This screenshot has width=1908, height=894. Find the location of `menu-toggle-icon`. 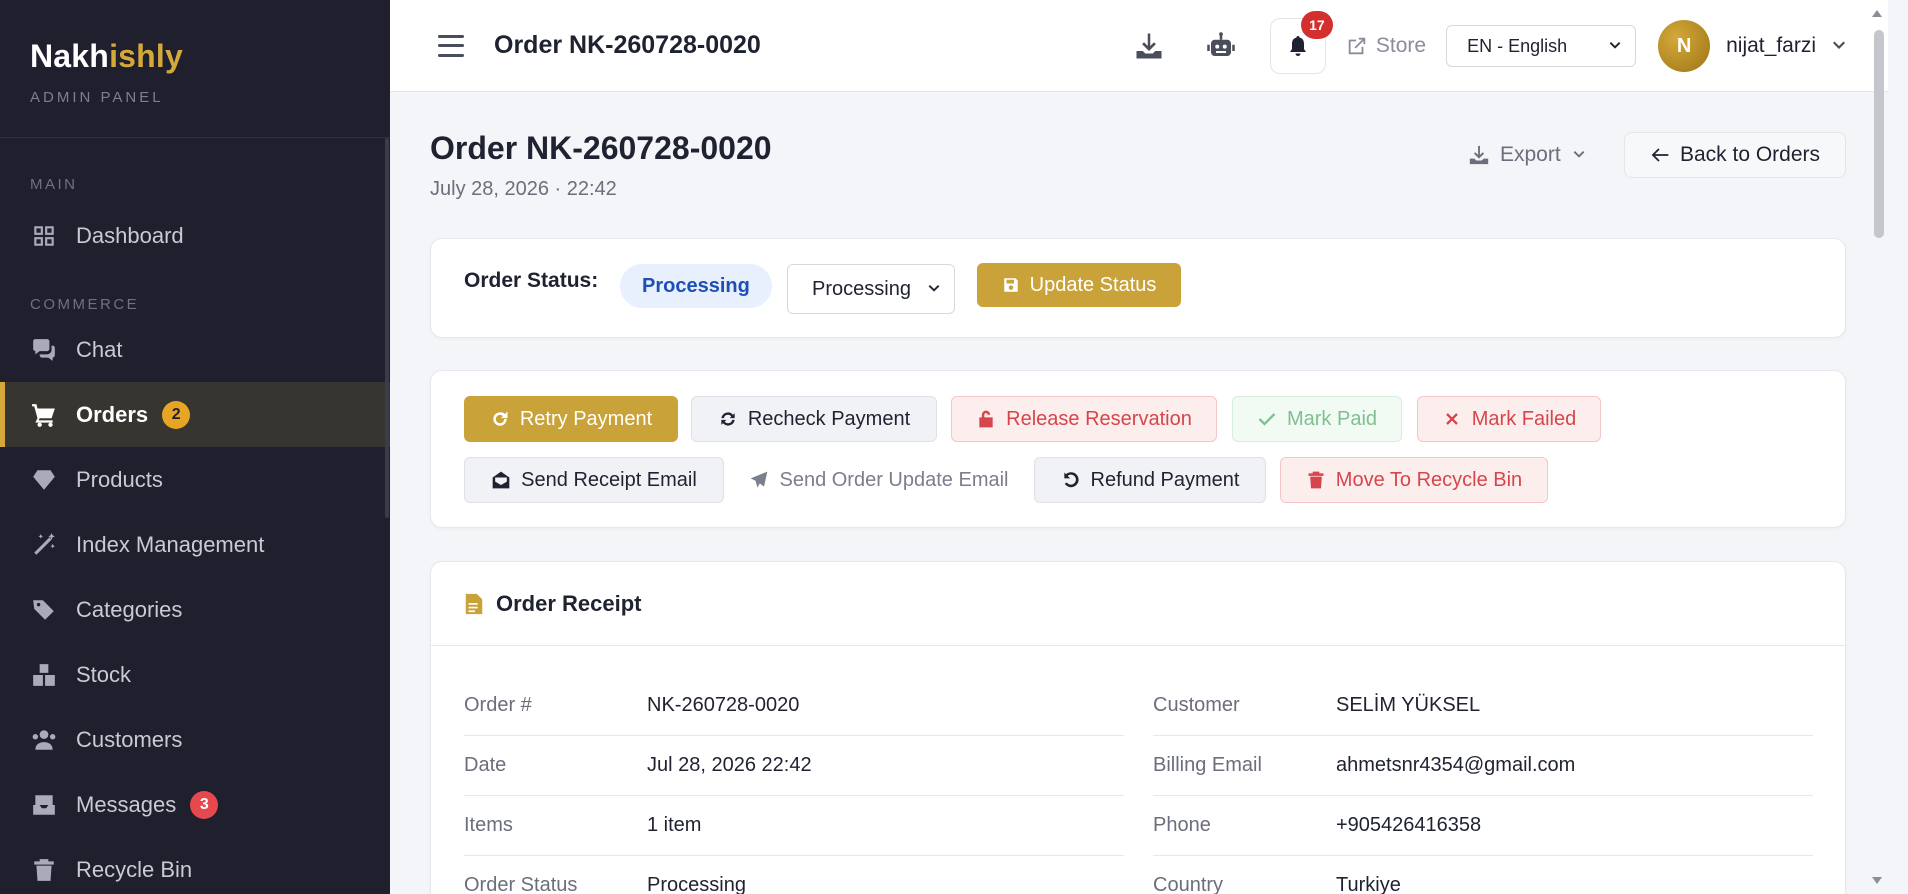

menu-toggle-icon is located at coordinates (451, 45).